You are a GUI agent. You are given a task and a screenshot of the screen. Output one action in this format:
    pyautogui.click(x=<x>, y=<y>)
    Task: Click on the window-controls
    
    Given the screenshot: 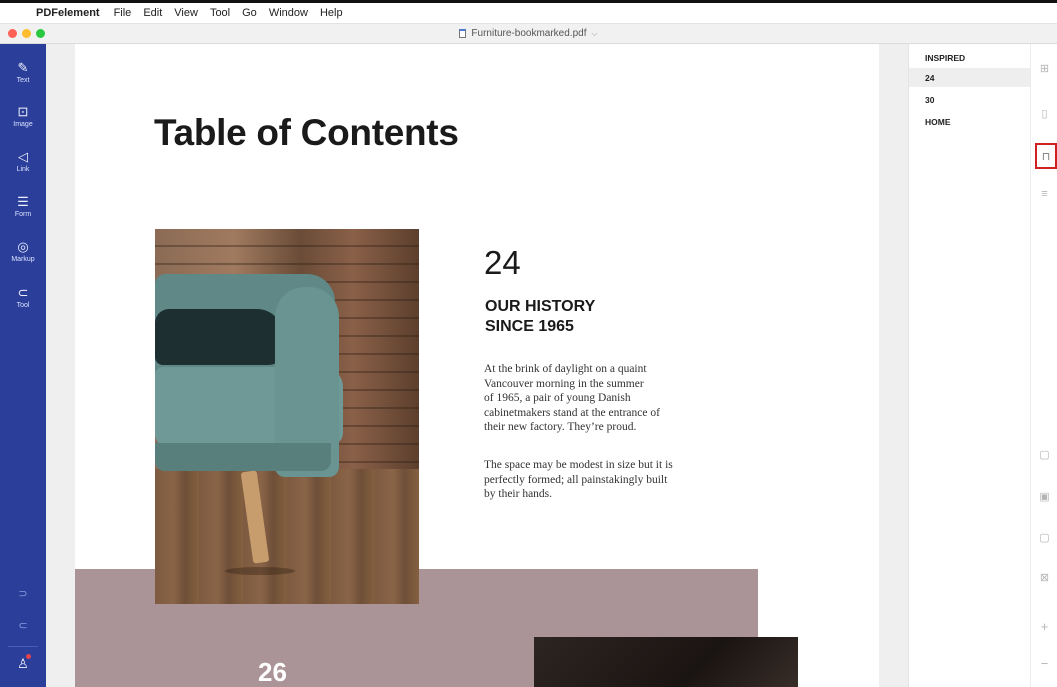 What is the action you would take?
    pyautogui.click(x=26, y=33)
    